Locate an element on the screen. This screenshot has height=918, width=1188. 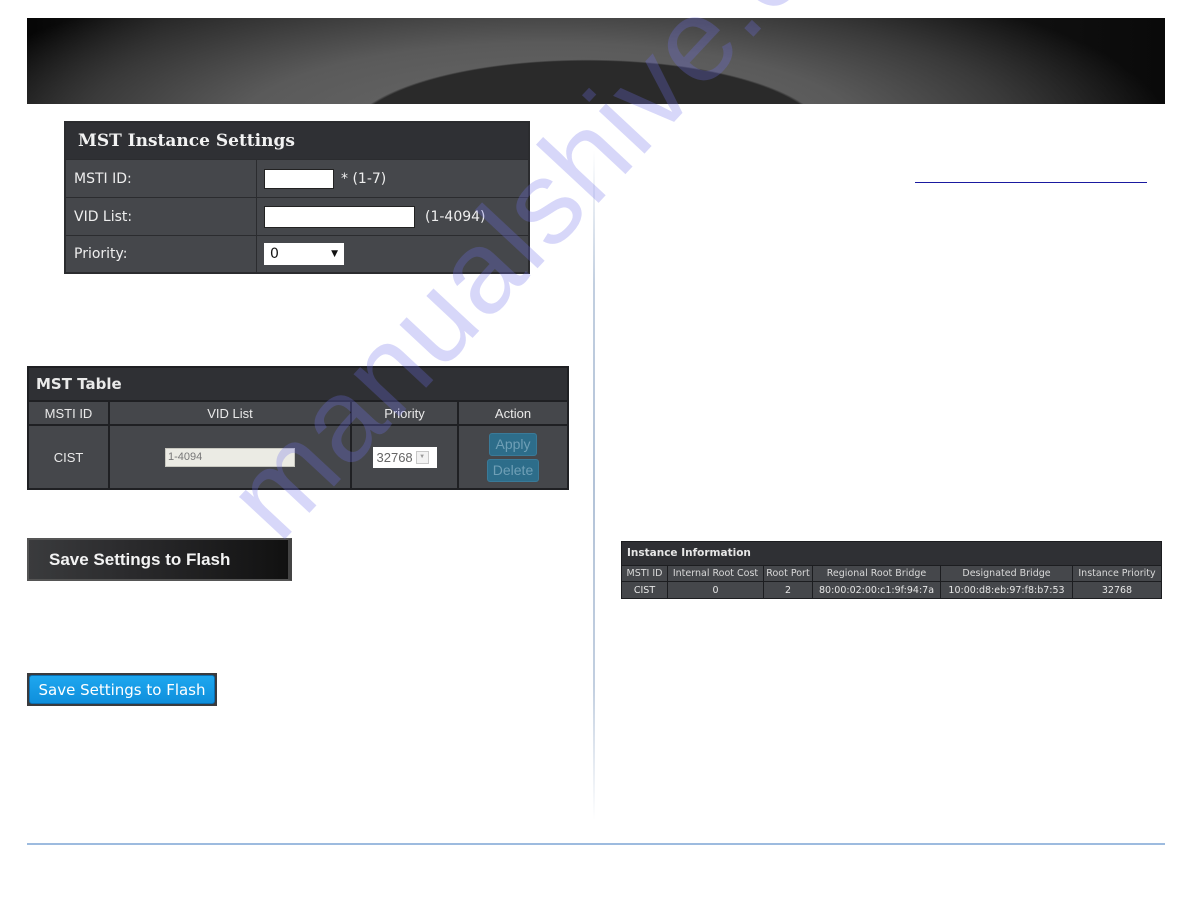
vid-list-input is located at coordinates (339, 216).